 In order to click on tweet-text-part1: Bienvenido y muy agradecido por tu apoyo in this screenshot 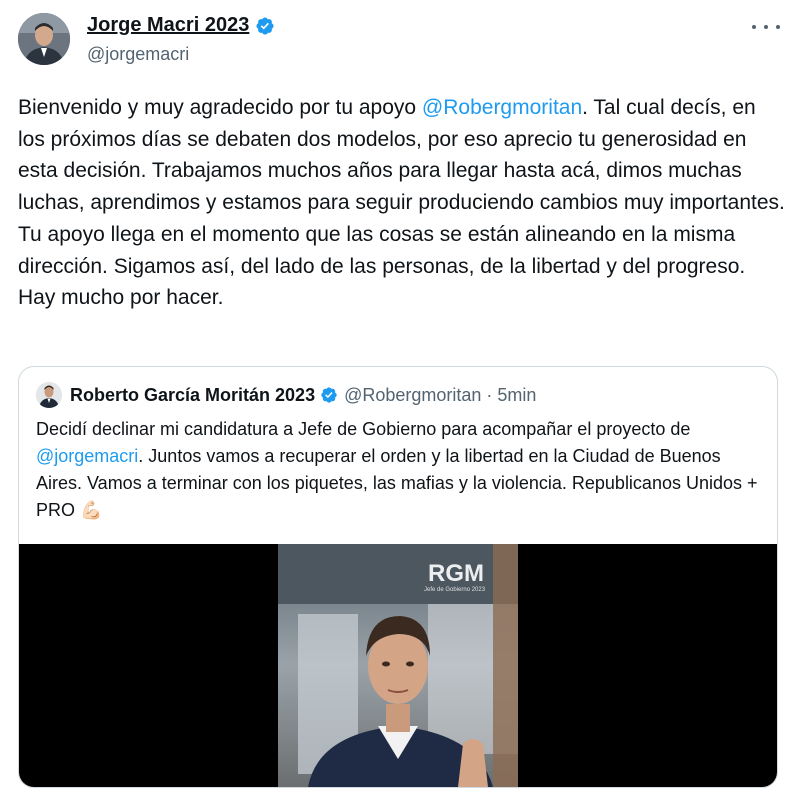, I will do `click(220, 107)`.